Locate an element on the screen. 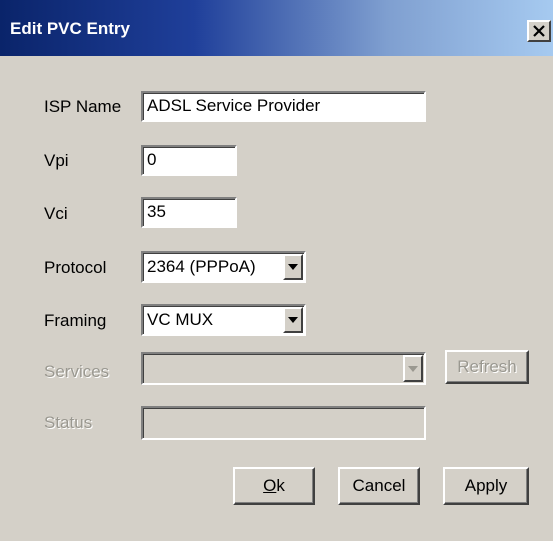 Image resolution: width=553 pixels, height=541 pixels. isp-name-label: ISP Name is located at coordinates (83, 106).